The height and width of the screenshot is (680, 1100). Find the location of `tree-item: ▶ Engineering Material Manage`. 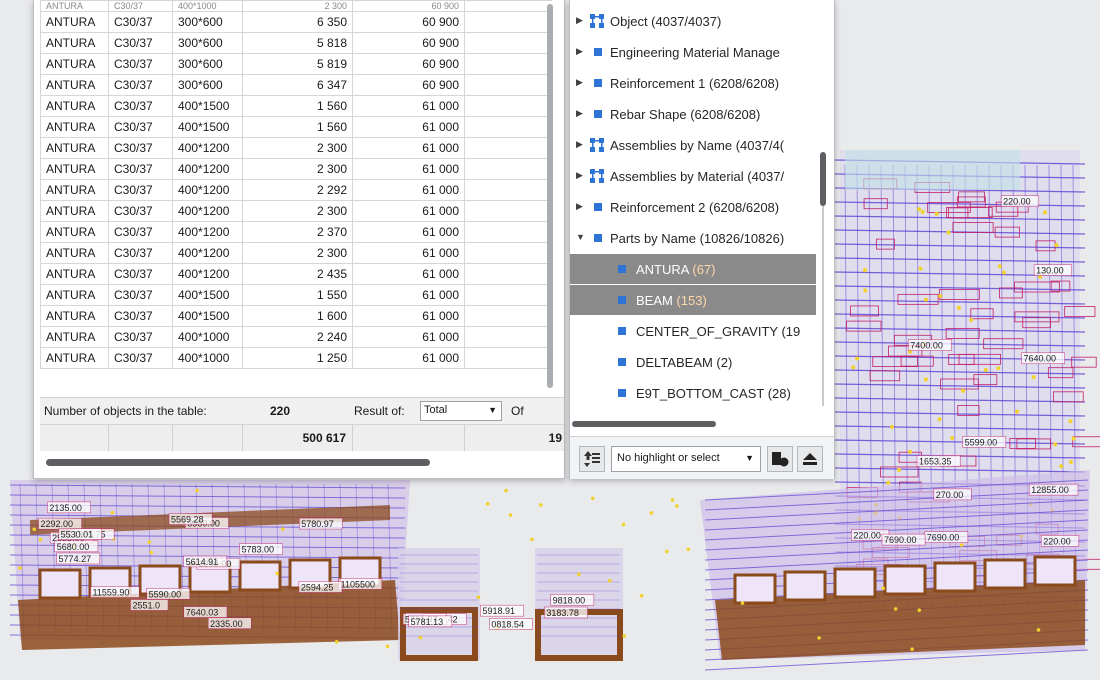

tree-item: ▶ Engineering Material Manage is located at coordinates (693, 52).